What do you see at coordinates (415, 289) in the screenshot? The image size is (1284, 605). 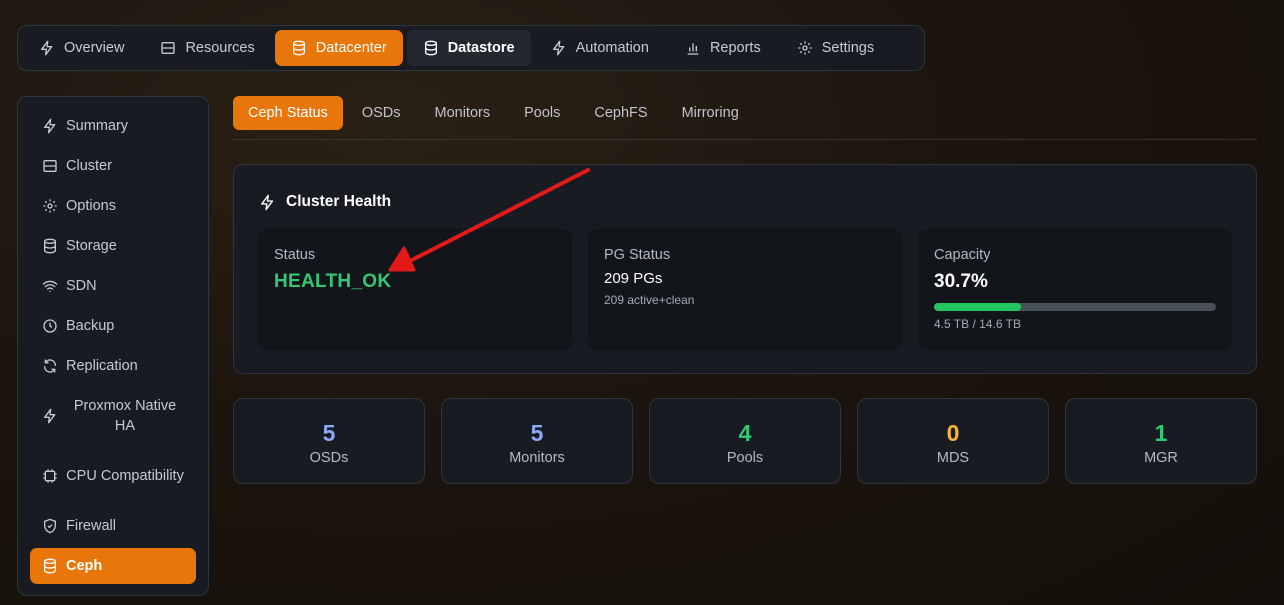 I see `status-card: Status HEALTH_OK` at bounding box center [415, 289].